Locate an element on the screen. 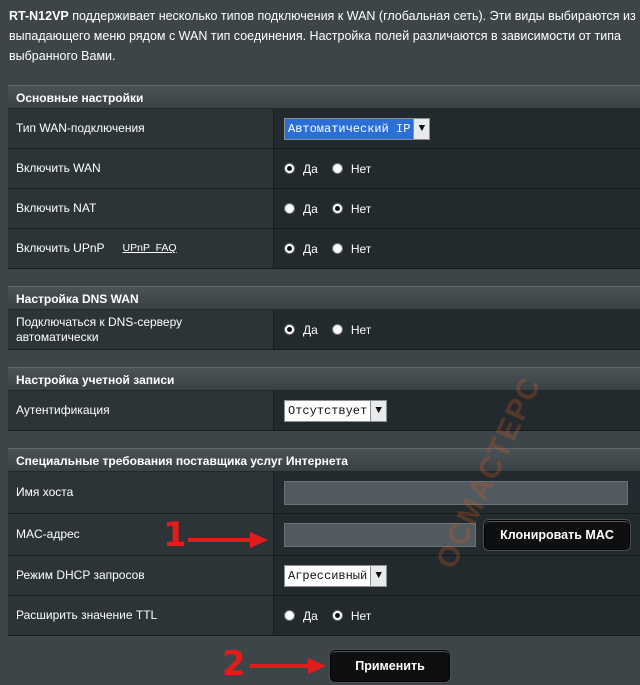 Image resolution: width=640 pixels, height=685 pixels. step-1-number: 1 is located at coordinates (175, 535).